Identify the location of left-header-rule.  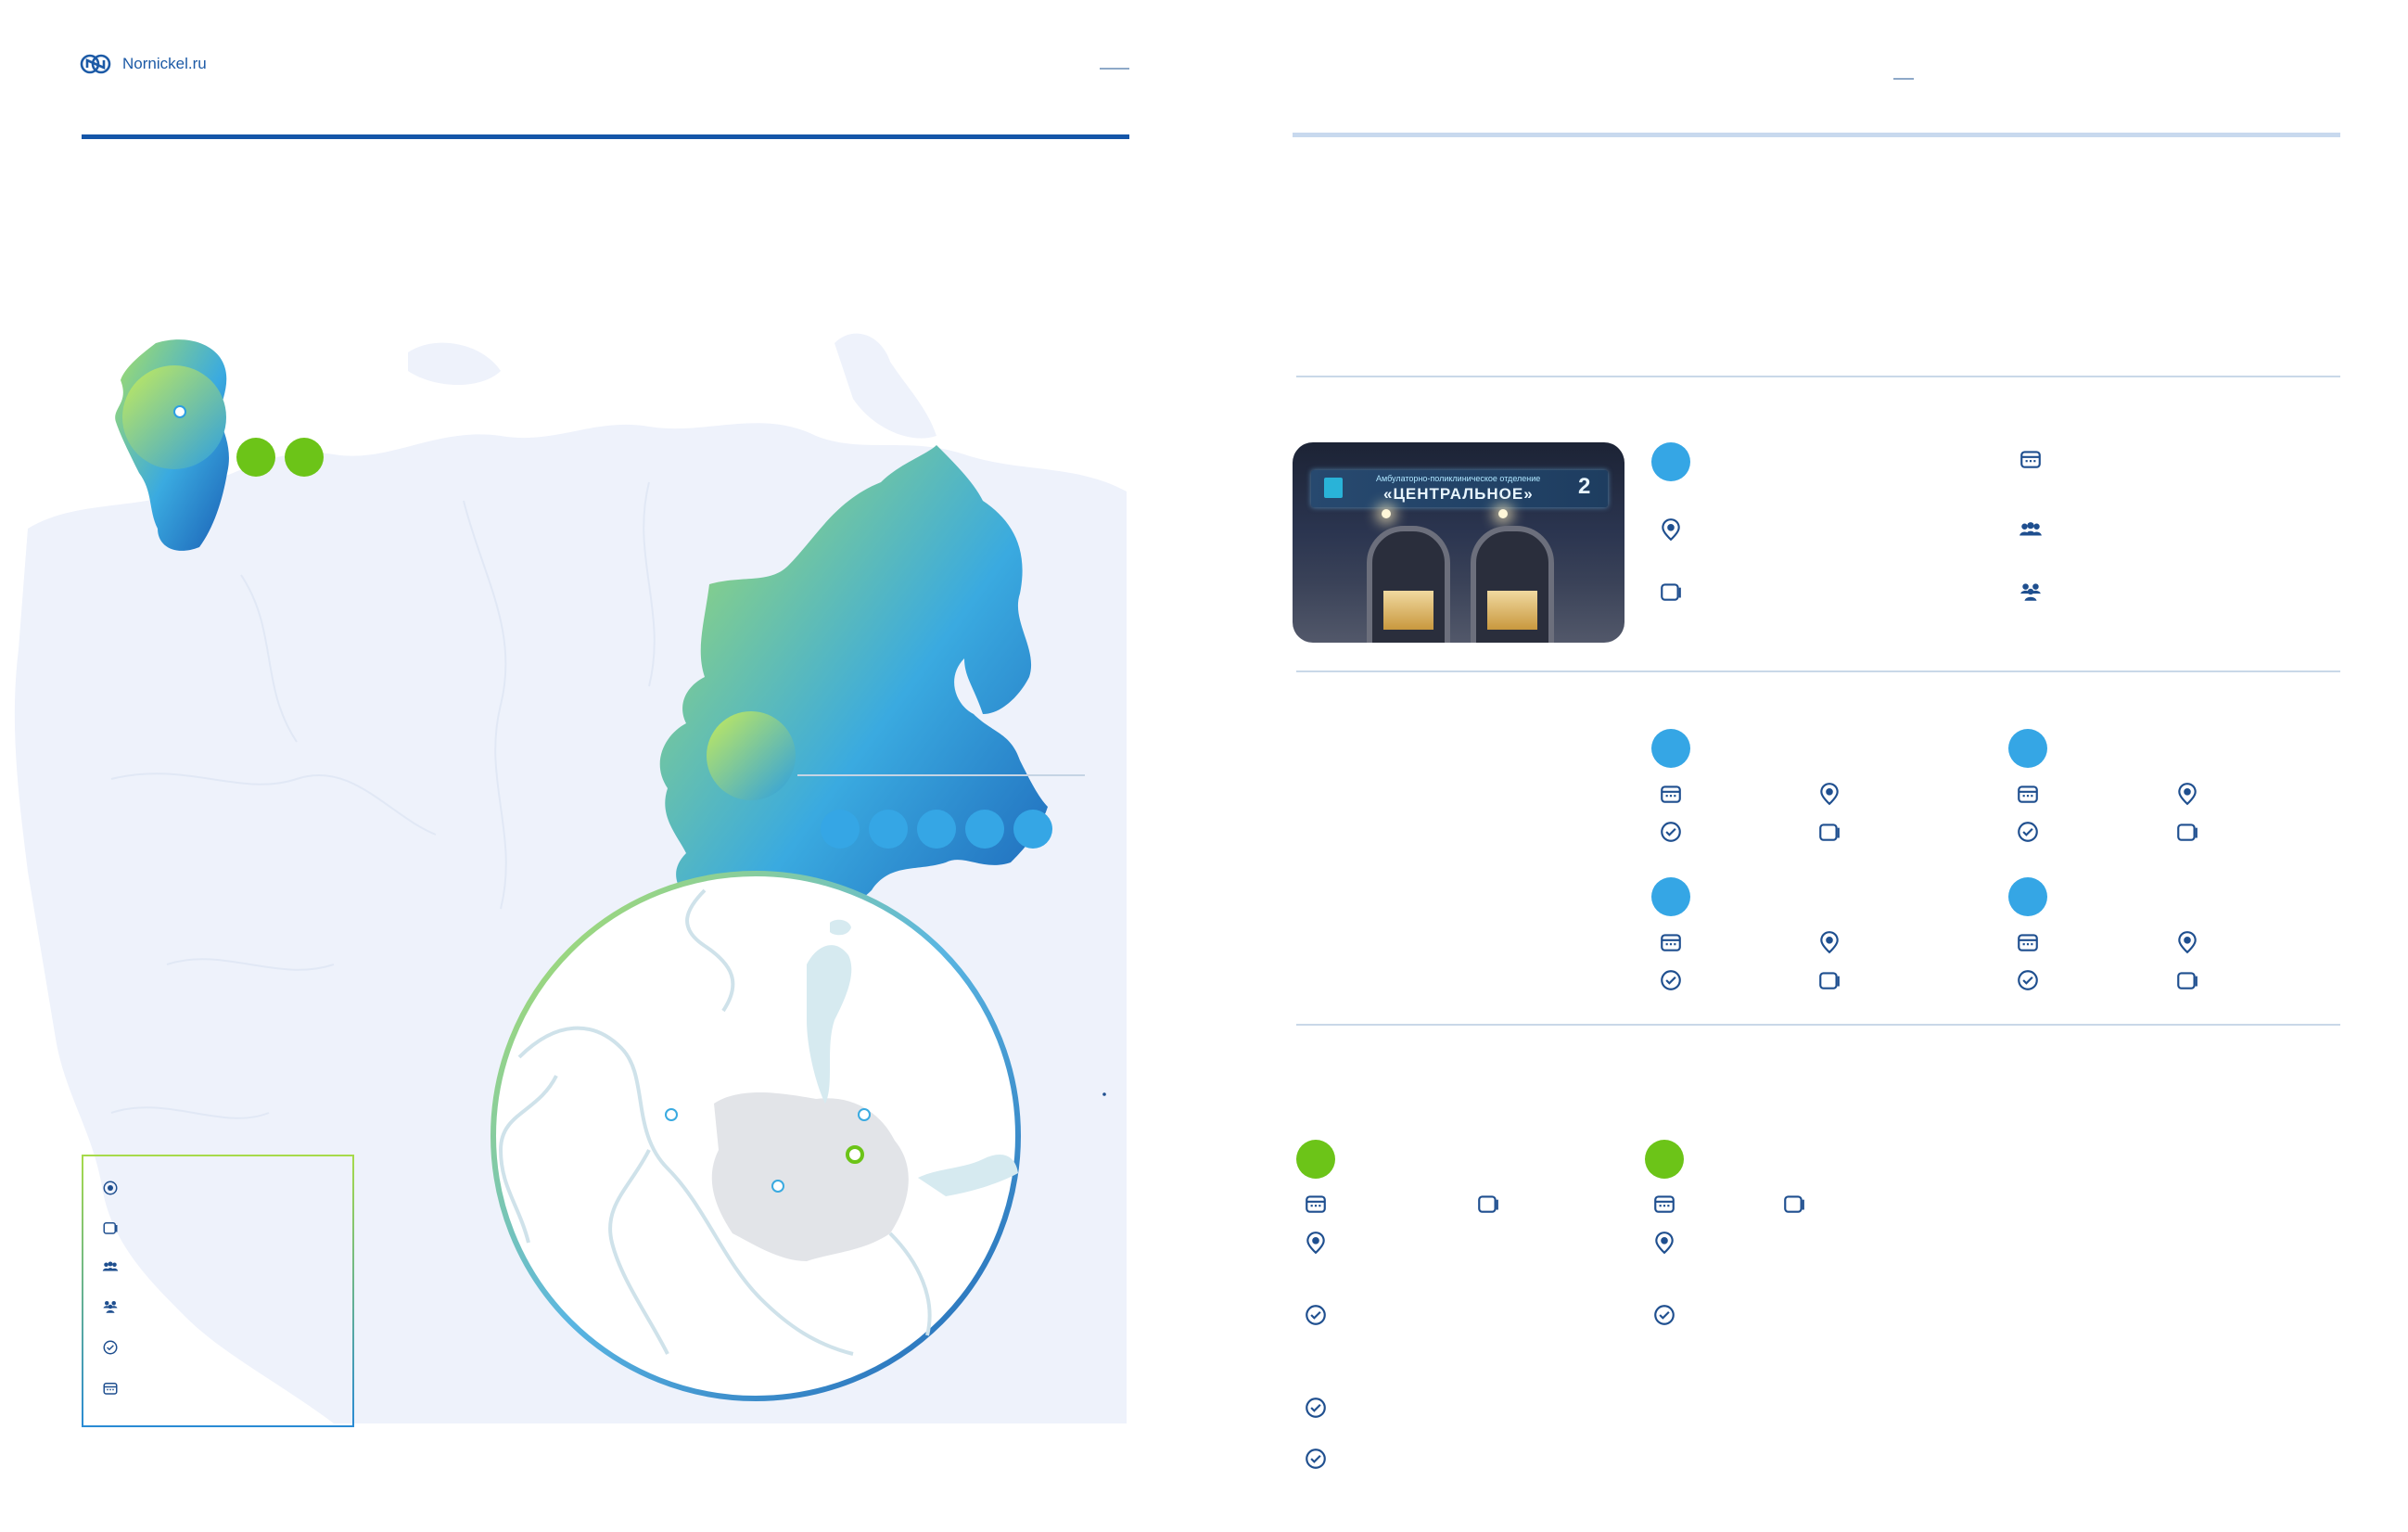
(605, 136).